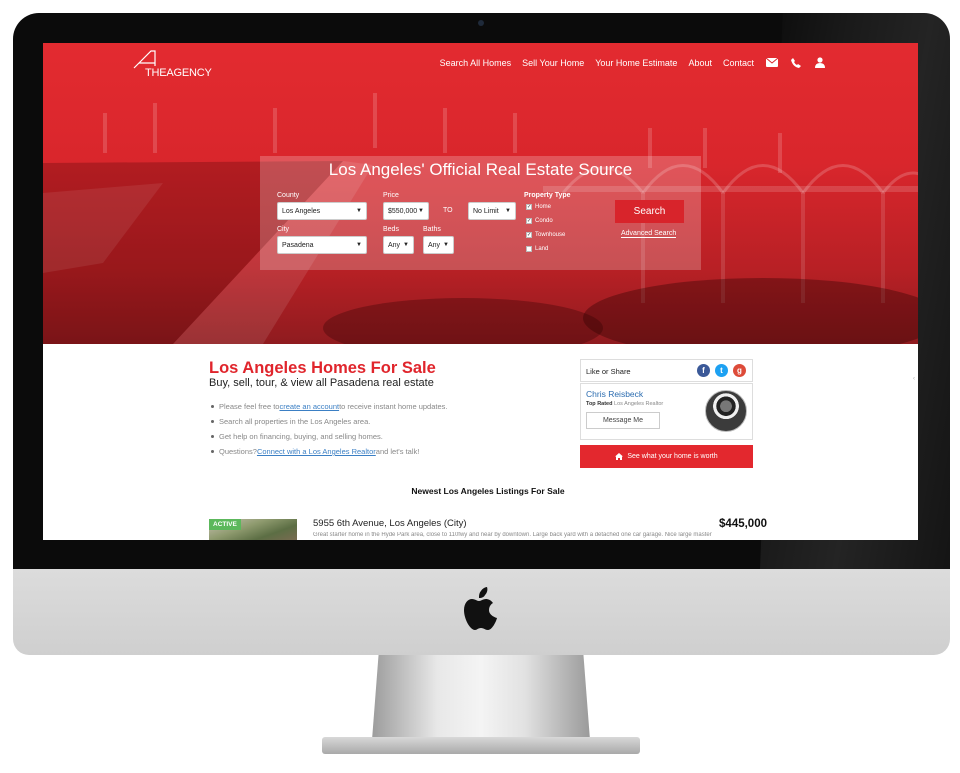 This screenshot has width=960, height=773. What do you see at coordinates (608, 371) in the screenshot?
I see `share-label: Like or Share` at bounding box center [608, 371].